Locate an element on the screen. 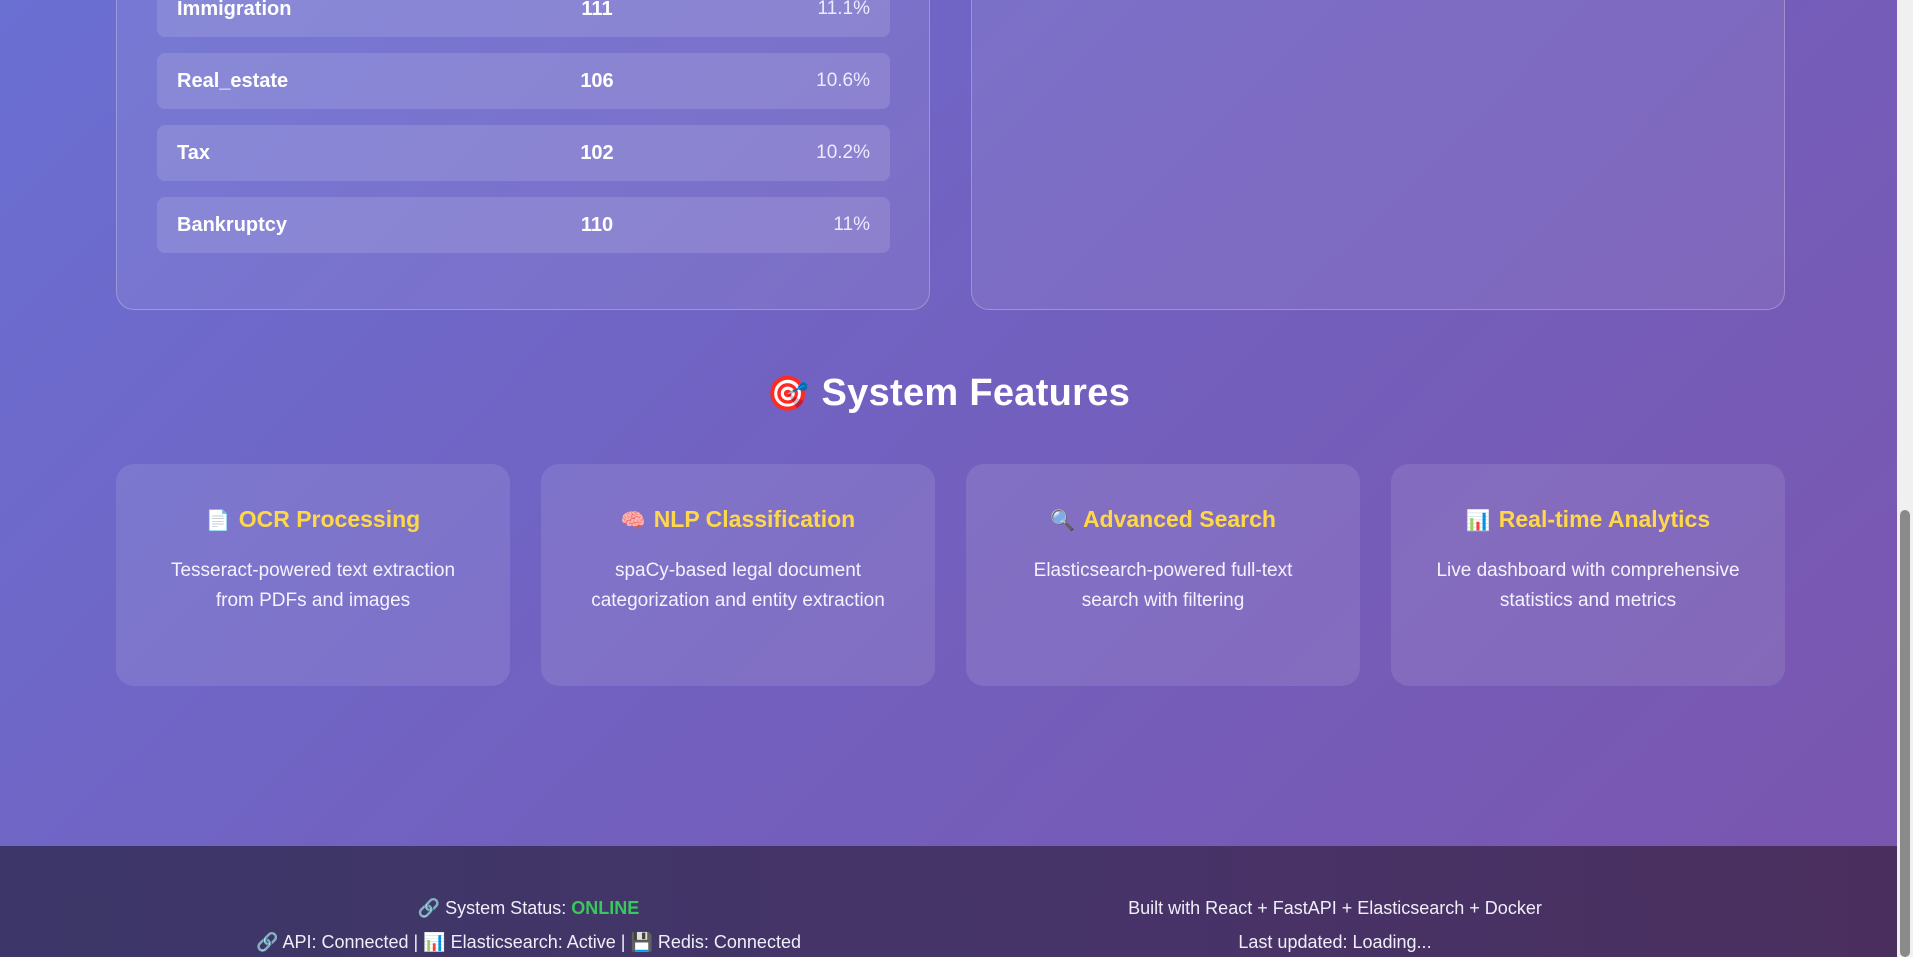 This screenshot has width=1913, height=957. floppy-disk-icon: 💾 is located at coordinates (641, 942).